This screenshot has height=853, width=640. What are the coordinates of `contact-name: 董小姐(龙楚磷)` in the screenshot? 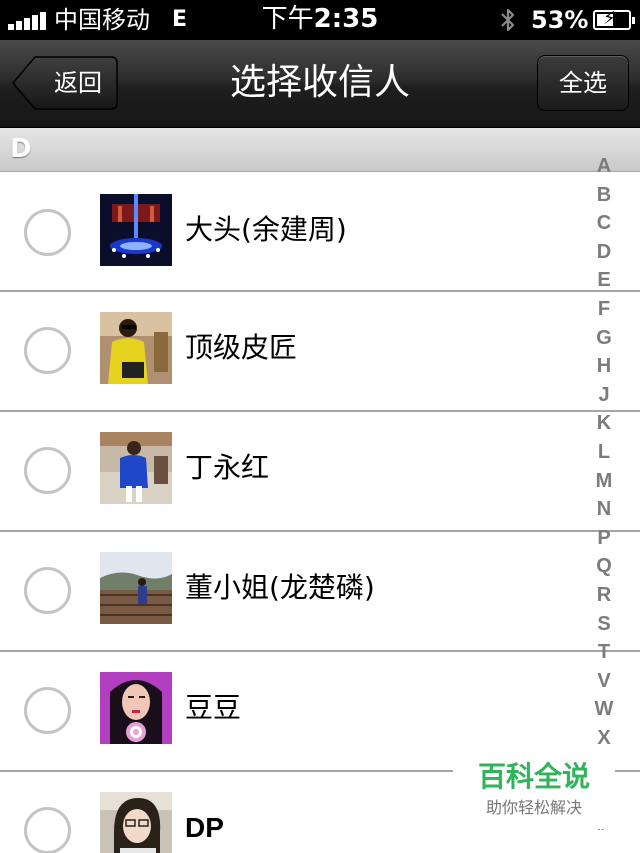 It's located at (280, 587).